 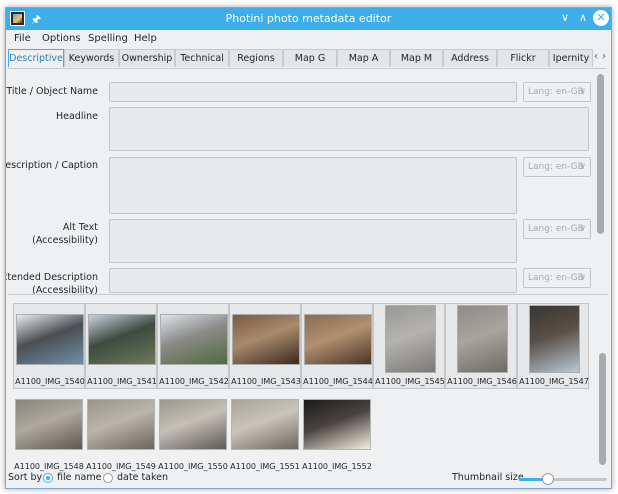 I want to click on thumbnail-item: A1100_IMG_1550, so click(x=193, y=432).